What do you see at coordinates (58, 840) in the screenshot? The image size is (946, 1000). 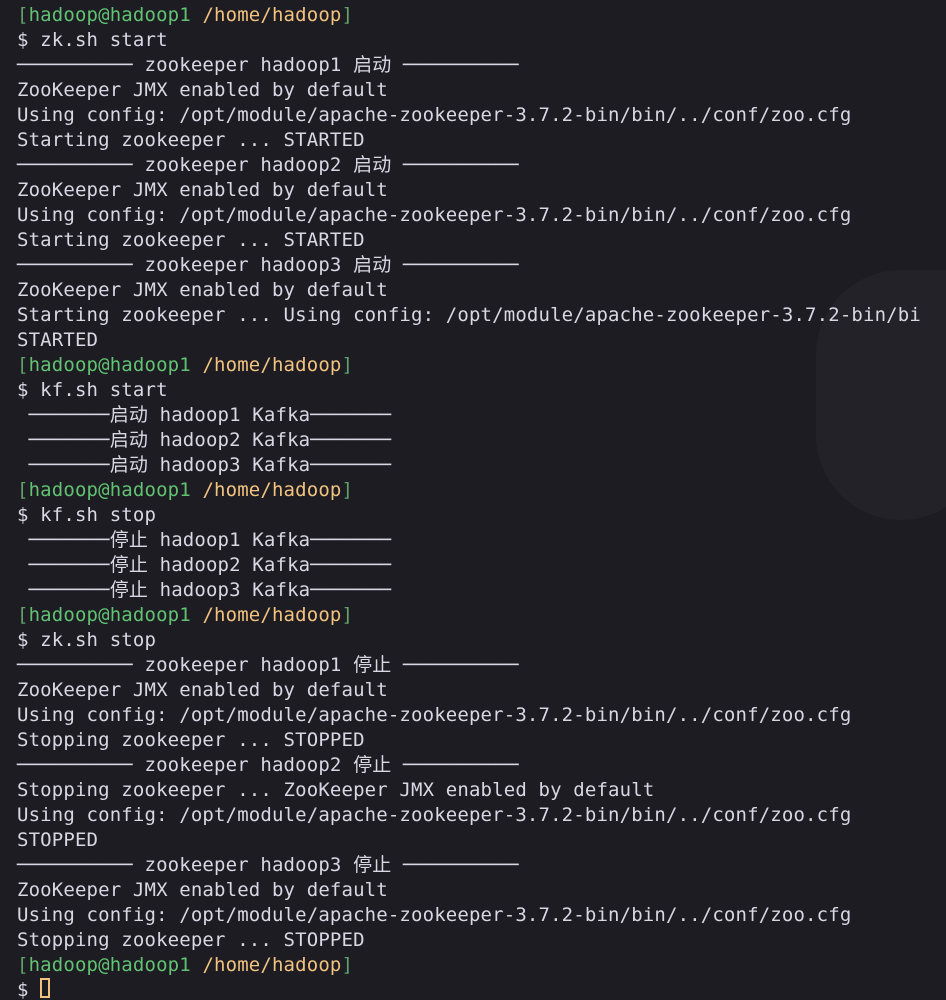 I see `output-line: STOPPED` at bounding box center [58, 840].